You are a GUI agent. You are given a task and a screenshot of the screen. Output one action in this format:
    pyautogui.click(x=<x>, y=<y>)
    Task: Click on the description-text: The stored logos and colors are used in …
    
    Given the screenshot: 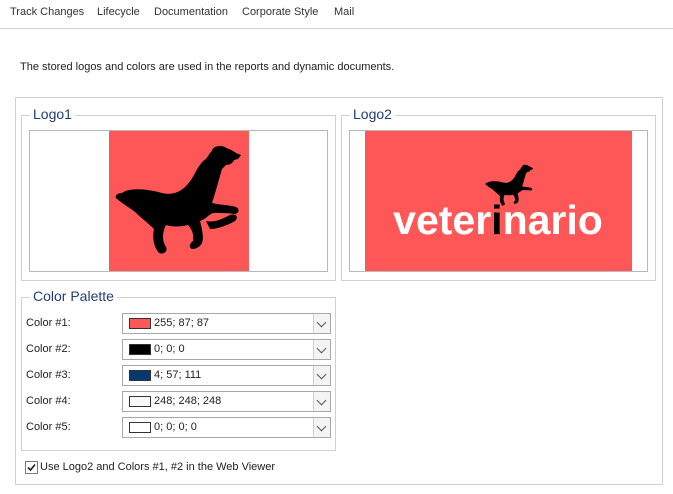 What is the action you would take?
    pyautogui.click(x=207, y=67)
    